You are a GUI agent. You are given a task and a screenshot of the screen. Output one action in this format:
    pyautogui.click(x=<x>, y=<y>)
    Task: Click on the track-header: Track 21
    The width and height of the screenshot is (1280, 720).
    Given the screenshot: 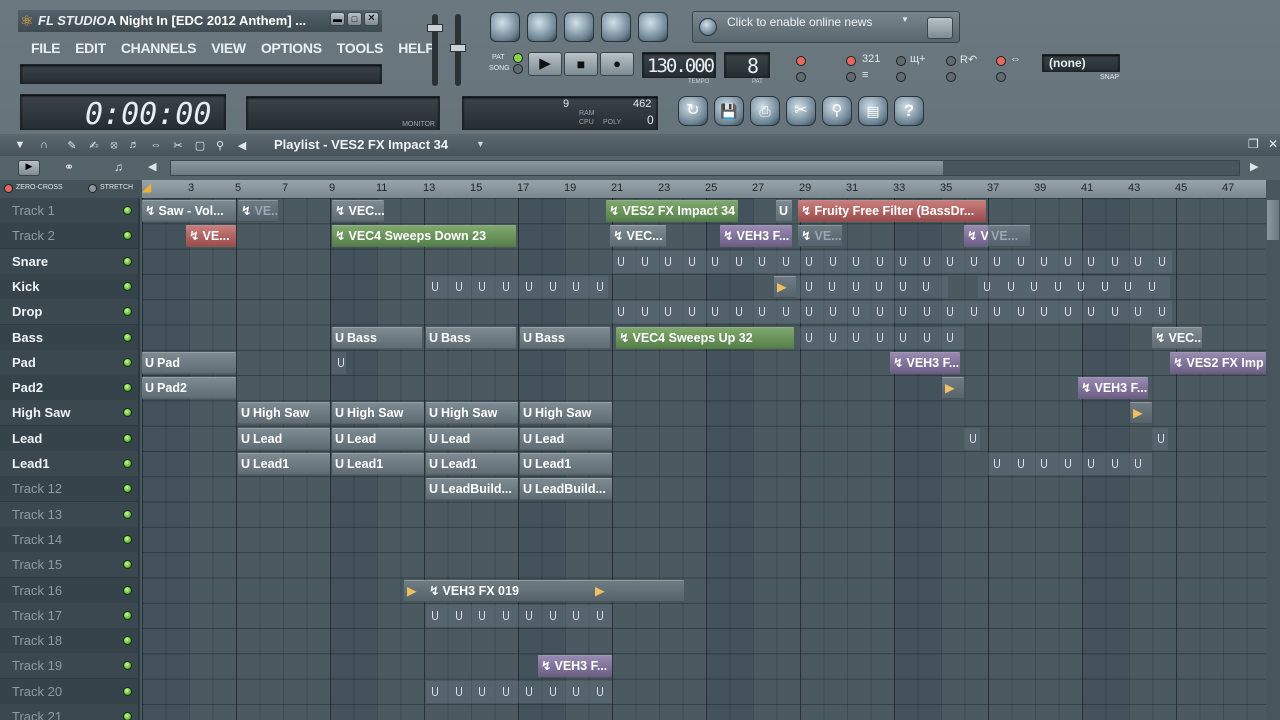 What is the action you would take?
    pyautogui.click(x=69, y=712)
    